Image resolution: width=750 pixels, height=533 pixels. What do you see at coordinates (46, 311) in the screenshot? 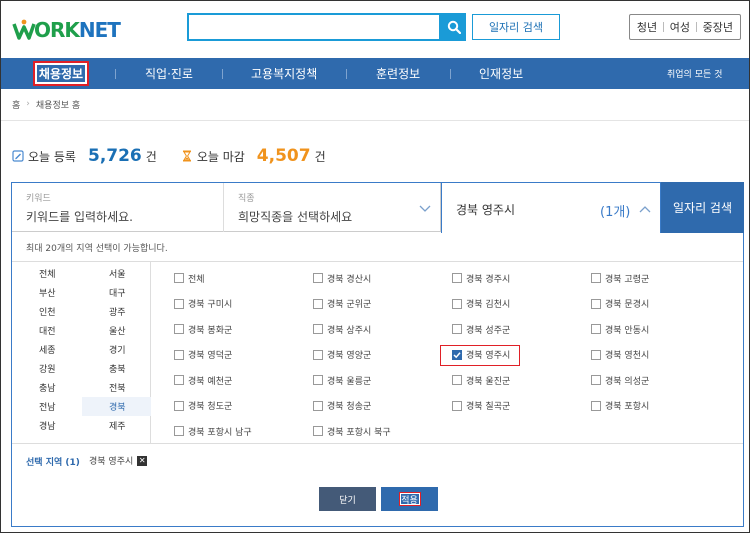
I see `province-item: 인천` at bounding box center [46, 311].